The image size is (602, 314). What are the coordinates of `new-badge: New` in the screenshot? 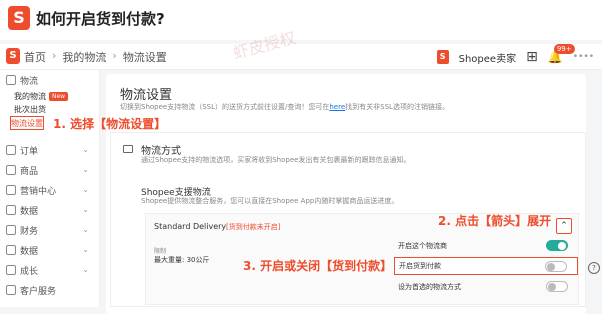 It's located at (59, 96).